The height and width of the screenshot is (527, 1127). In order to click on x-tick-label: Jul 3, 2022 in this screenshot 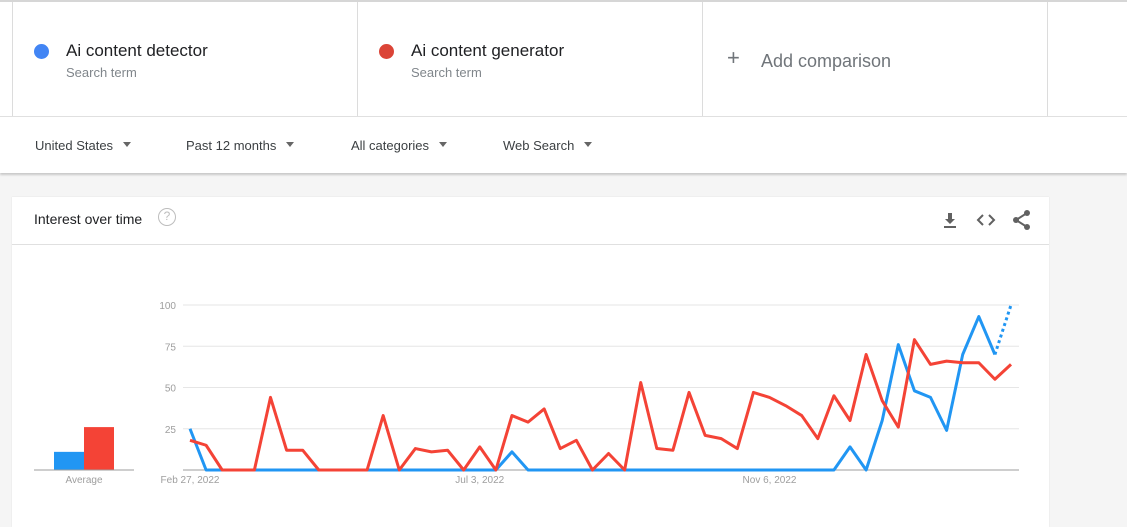, I will do `click(479, 480)`.